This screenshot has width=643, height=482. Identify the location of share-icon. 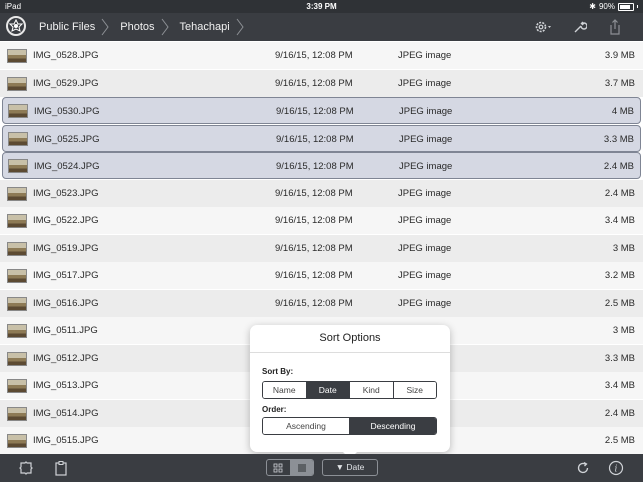
(615, 27).